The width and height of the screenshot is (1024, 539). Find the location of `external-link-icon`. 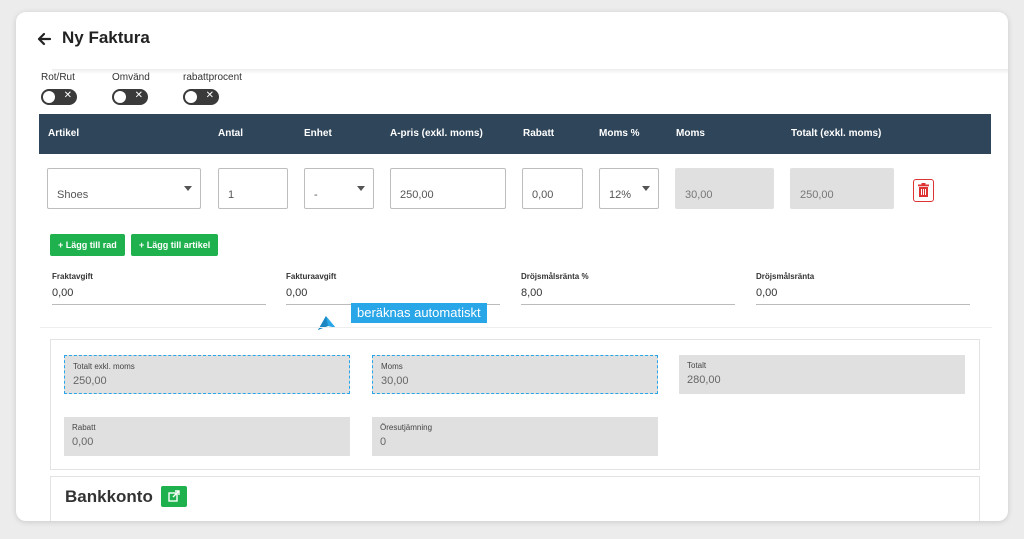

external-link-icon is located at coordinates (174, 496).